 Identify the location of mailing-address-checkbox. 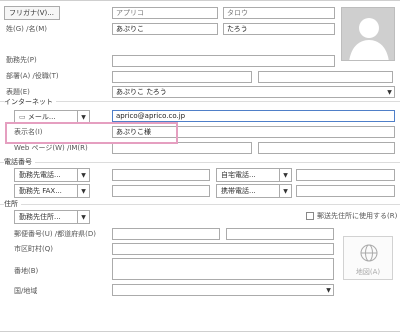
(310, 216).